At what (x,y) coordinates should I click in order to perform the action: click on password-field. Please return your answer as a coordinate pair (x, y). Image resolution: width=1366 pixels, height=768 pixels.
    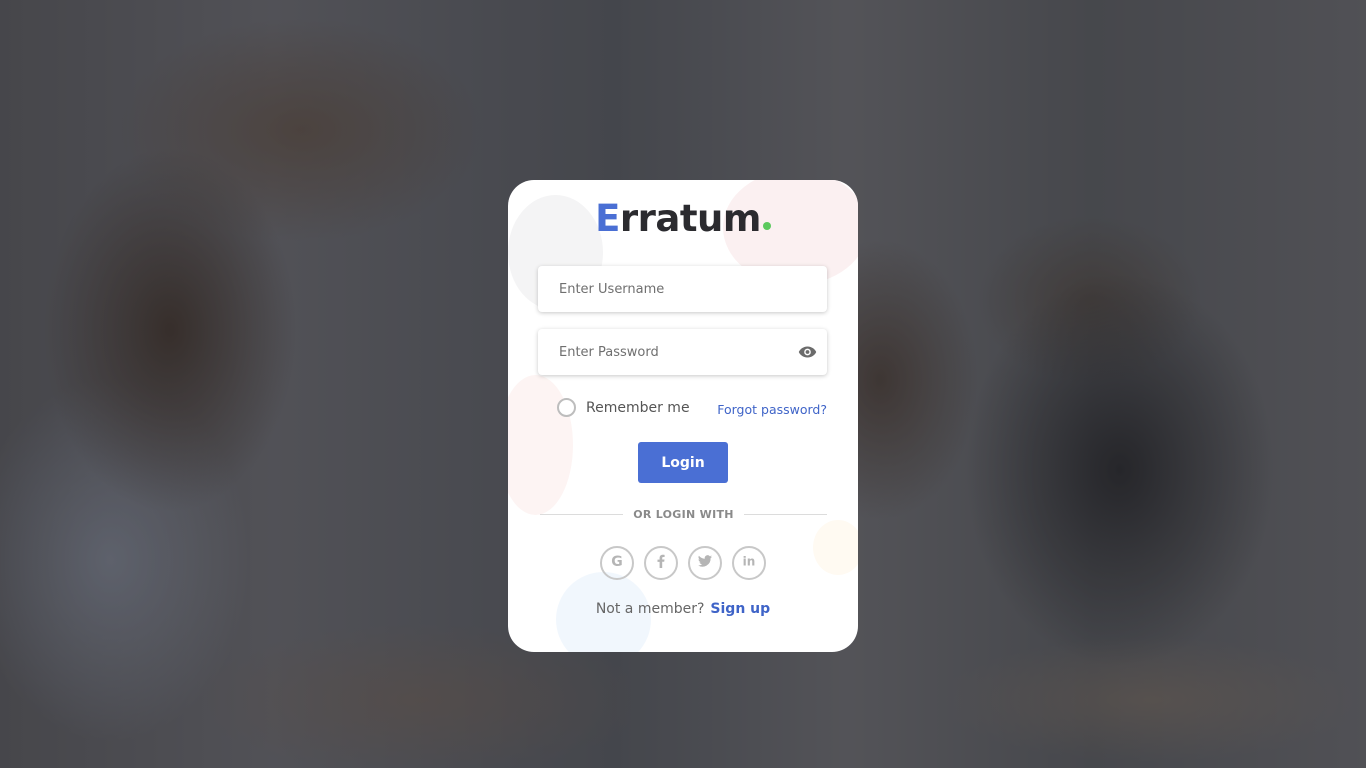
    Looking at the image, I should click on (682, 352).